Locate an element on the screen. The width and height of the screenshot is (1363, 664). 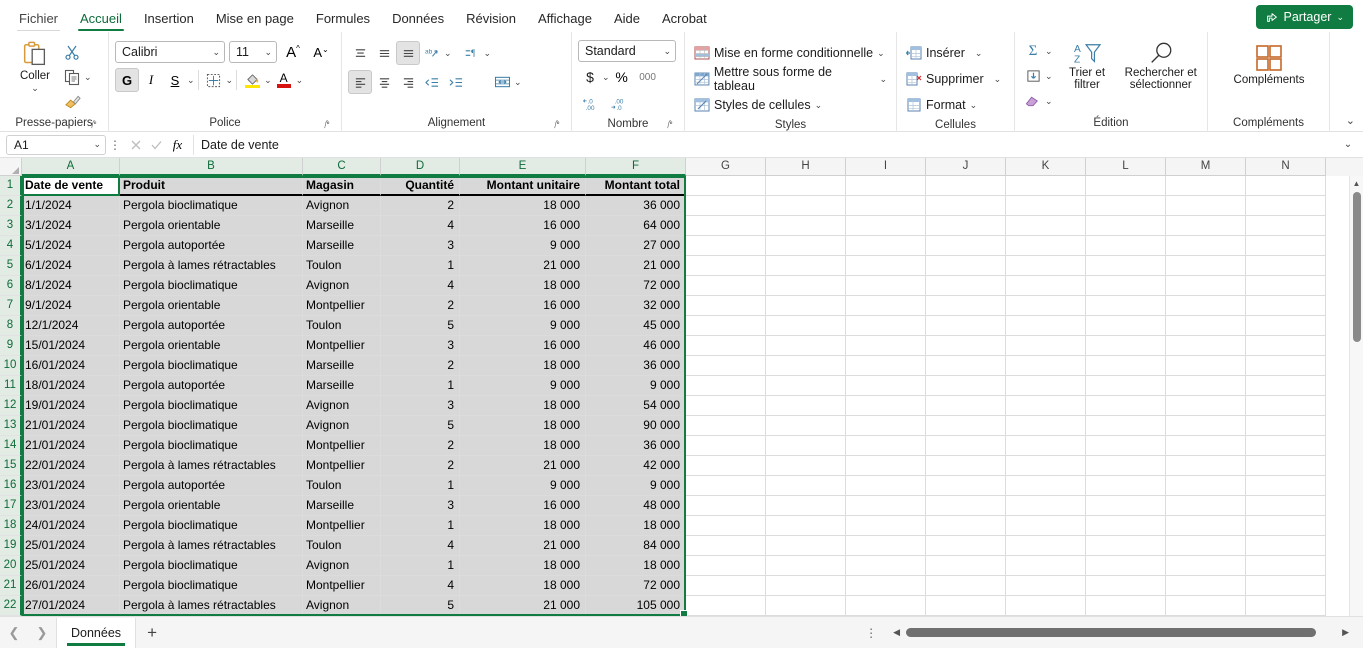
cell-M12 is located at coordinates (1206, 406).